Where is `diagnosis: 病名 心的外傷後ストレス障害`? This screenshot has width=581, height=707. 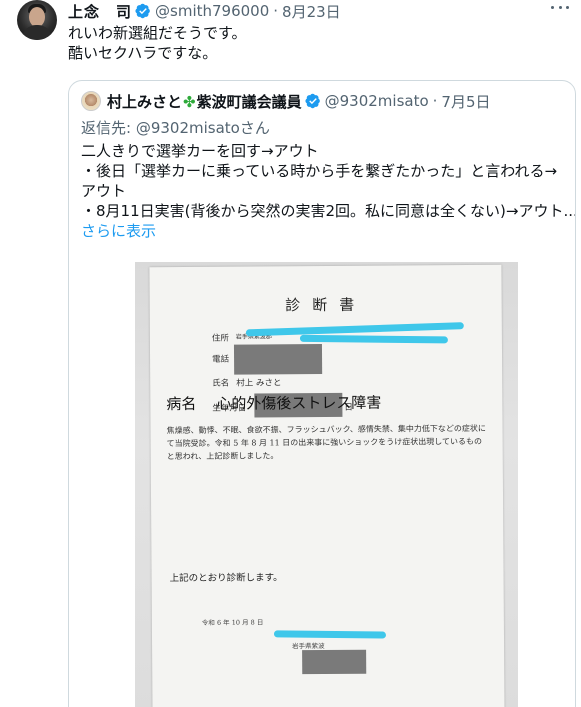
diagnosis: 病名 心的外傷後ストレス障害 is located at coordinates (273, 403).